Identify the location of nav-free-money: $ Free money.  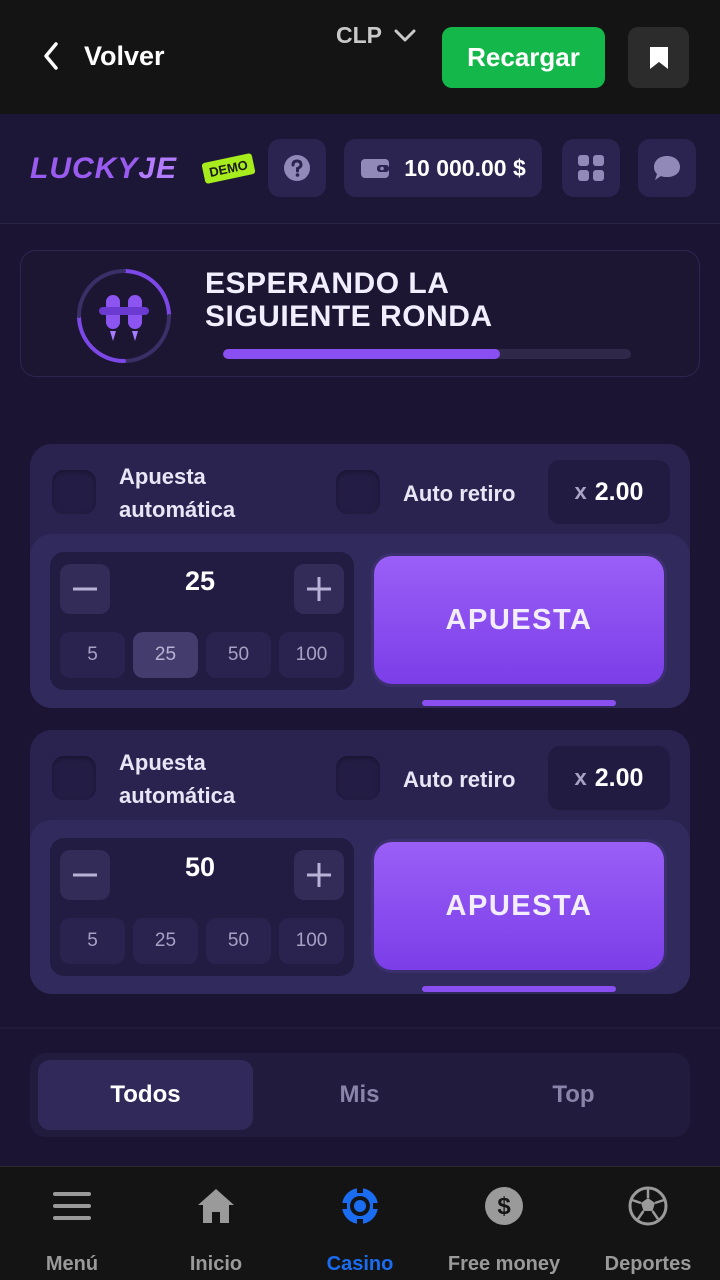
(504, 1223).